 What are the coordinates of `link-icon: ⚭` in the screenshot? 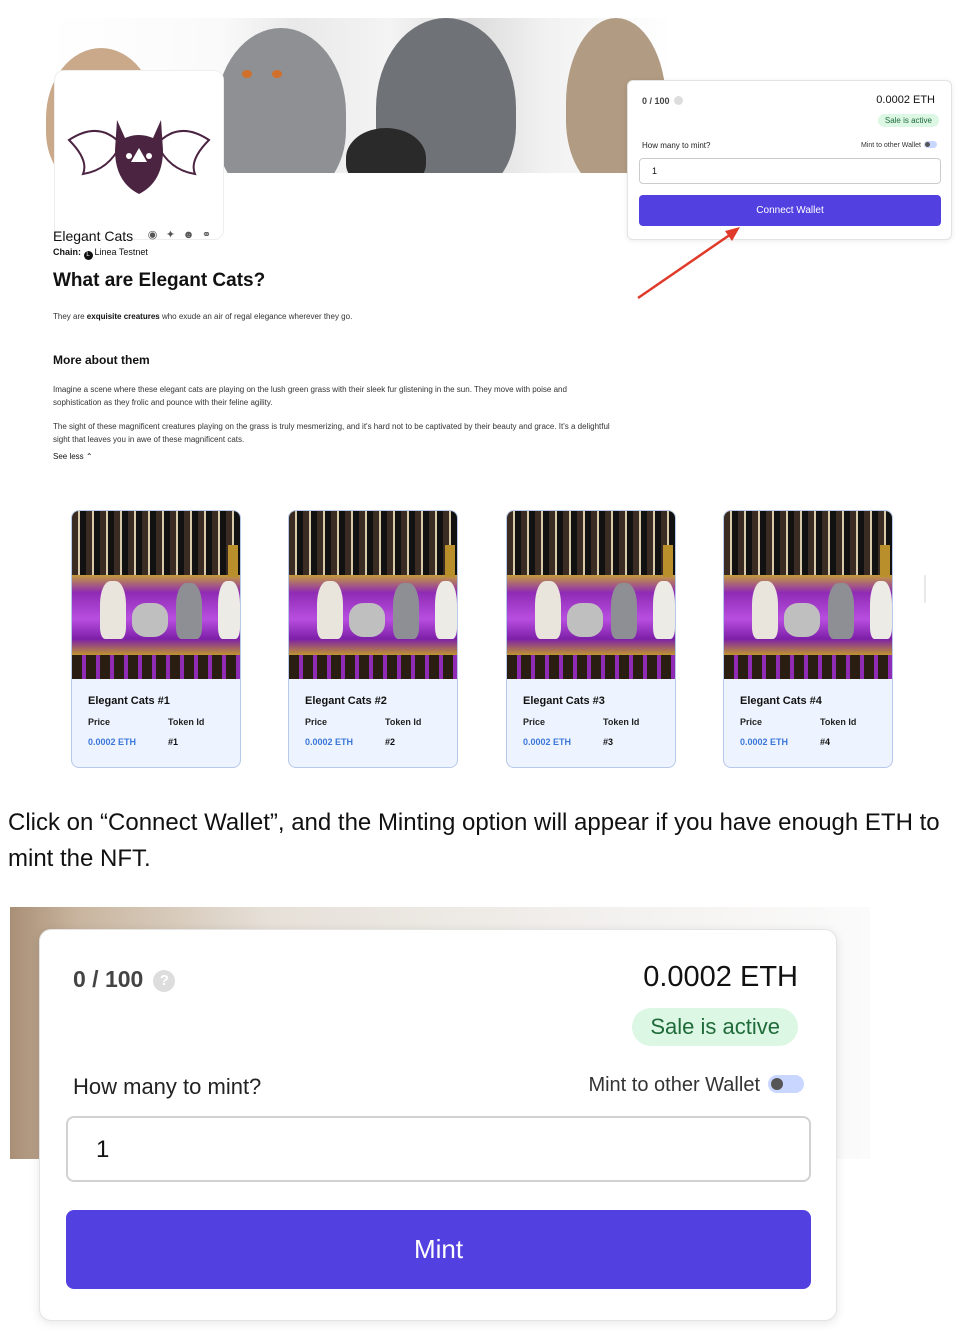 It's located at (206, 235).